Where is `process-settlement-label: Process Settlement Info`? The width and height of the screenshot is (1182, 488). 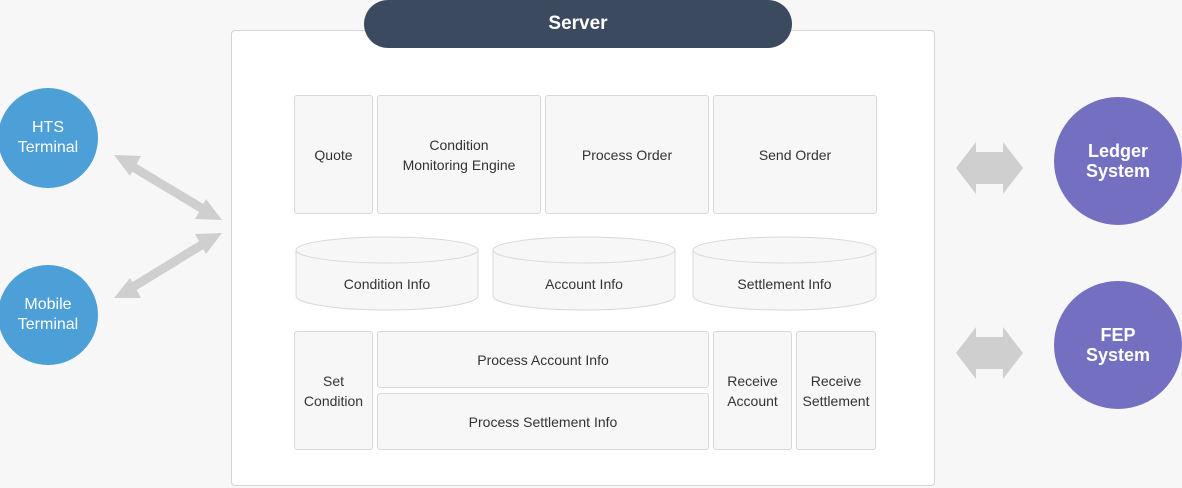
process-settlement-label: Process Settlement Info is located at coordinates (543, 421).